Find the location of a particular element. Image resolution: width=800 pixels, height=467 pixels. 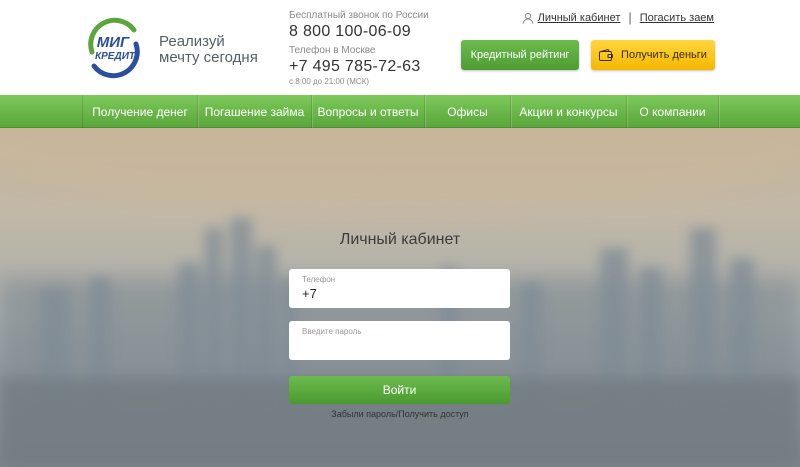

slogan: Реализуй мечту сегодня is located at coordinates (214, 50).